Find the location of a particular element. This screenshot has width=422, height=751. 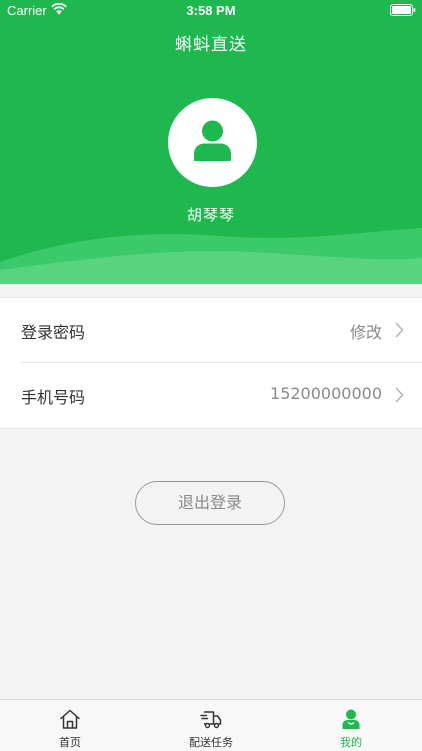

delivery-truck-icon is located at coordinates (211, 720).